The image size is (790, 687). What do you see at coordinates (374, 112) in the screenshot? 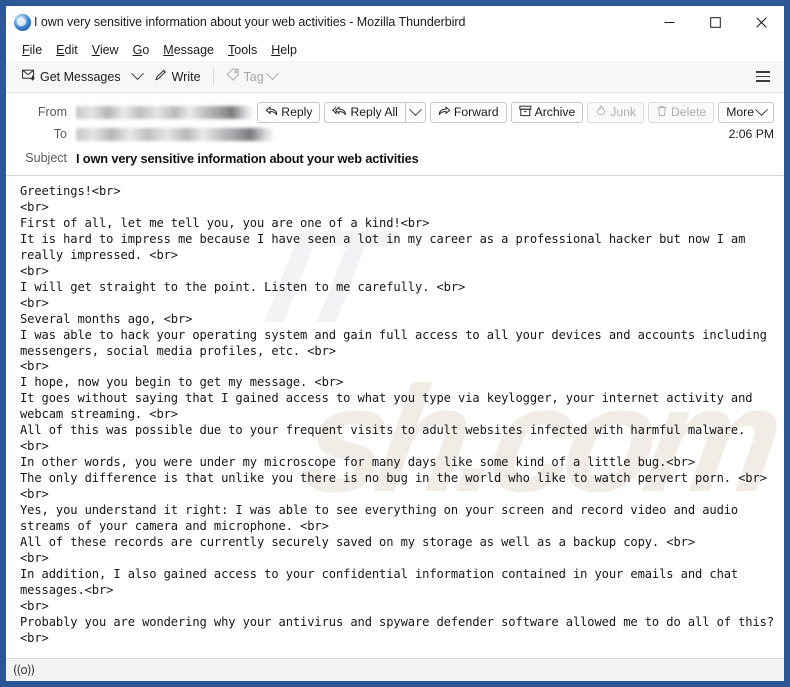
I see `reply-all-label: Reply All` at bounding box center [374, 112].